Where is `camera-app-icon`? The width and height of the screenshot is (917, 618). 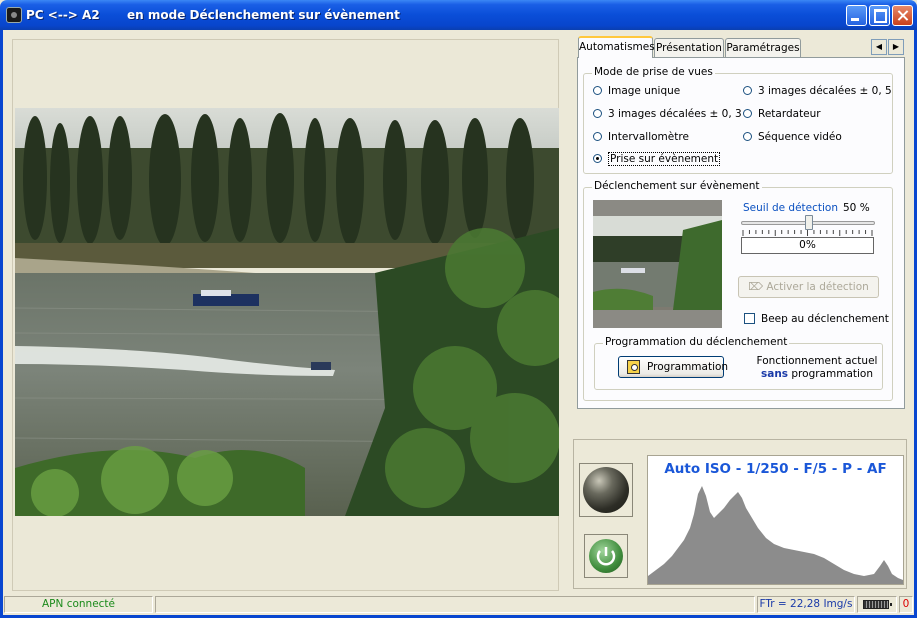 camera-app-icon is located at coordinates (14, 15).